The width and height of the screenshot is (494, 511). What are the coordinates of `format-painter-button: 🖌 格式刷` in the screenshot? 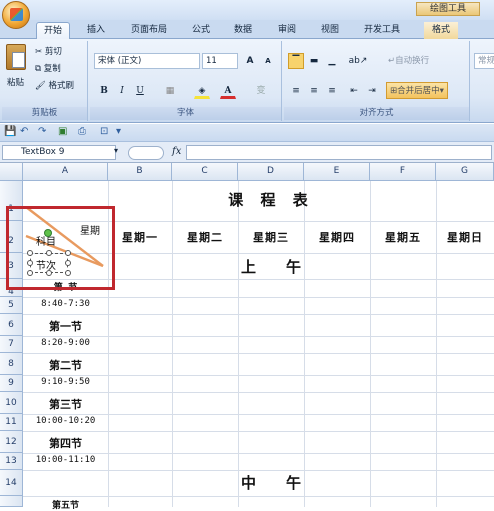 It's located at (54, 86).